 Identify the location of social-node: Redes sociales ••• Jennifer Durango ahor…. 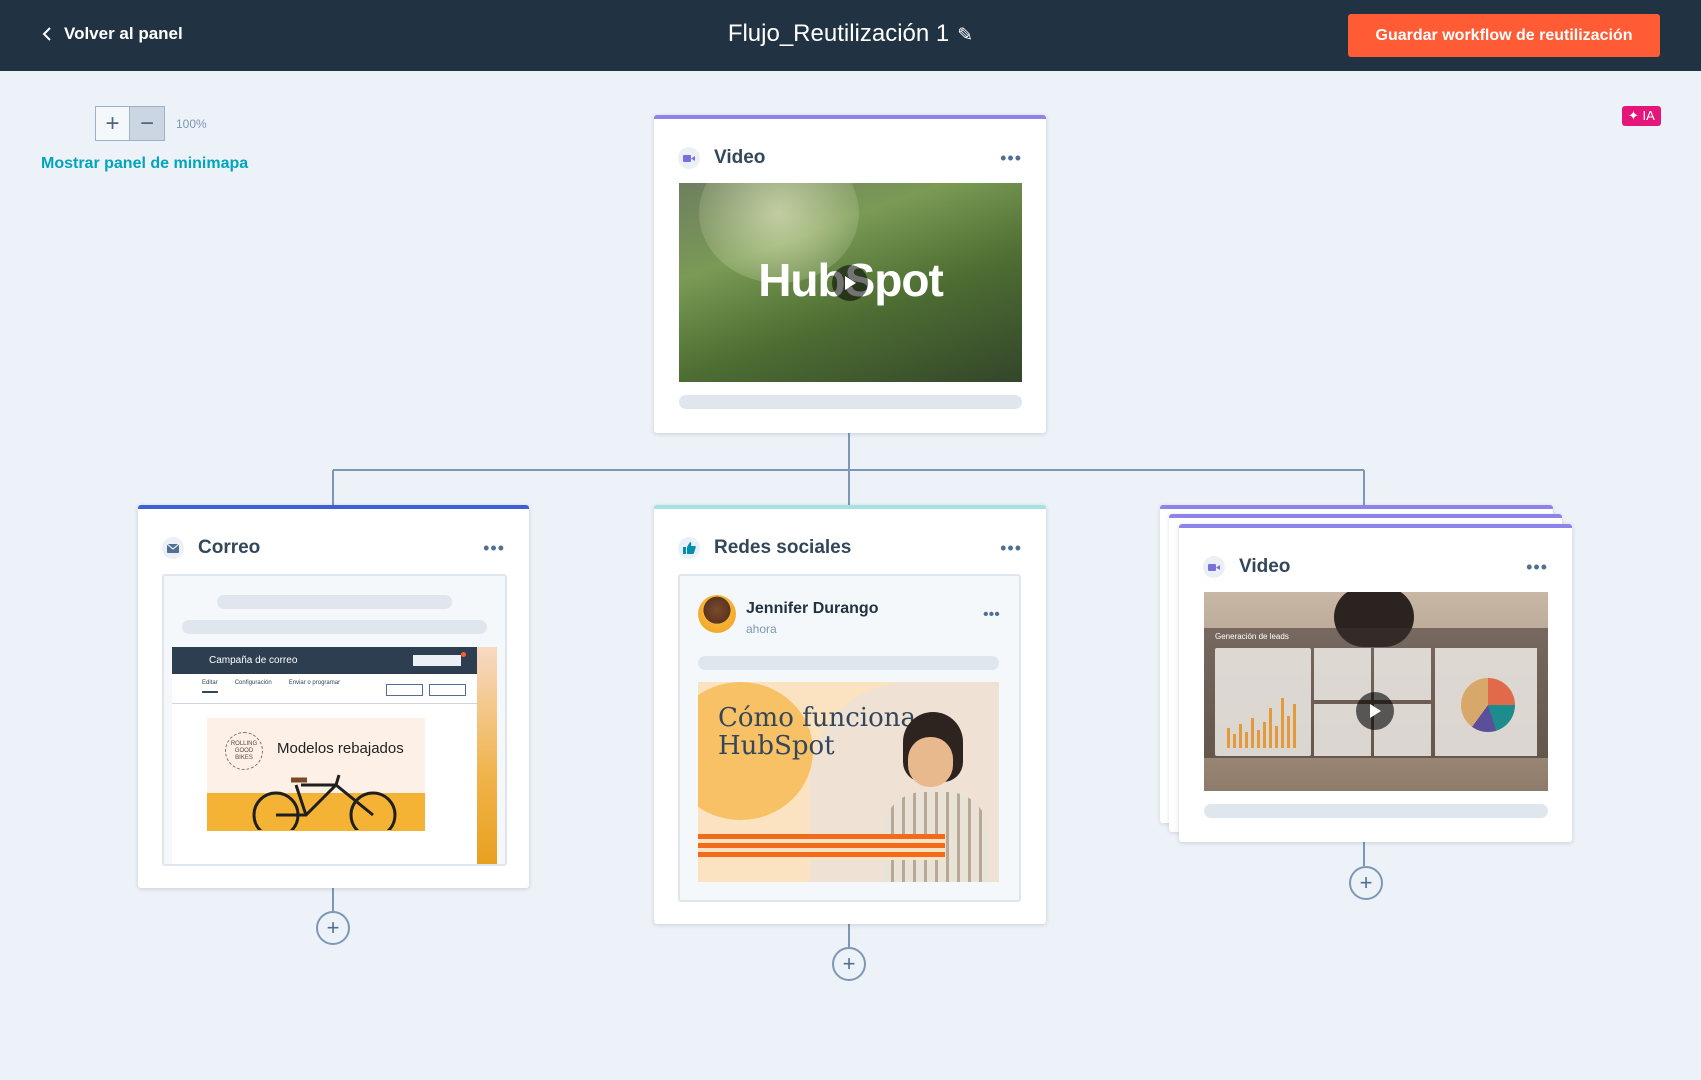
(850, 714).